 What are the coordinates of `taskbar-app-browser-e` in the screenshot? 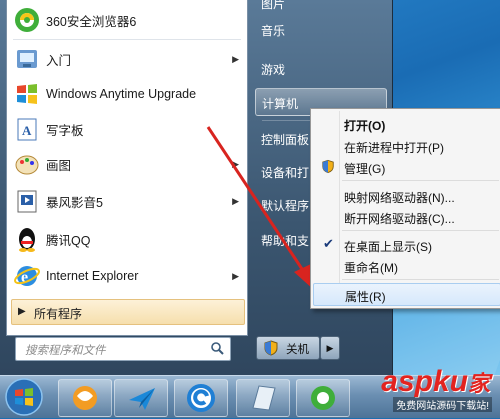 It's located at (201, 398).